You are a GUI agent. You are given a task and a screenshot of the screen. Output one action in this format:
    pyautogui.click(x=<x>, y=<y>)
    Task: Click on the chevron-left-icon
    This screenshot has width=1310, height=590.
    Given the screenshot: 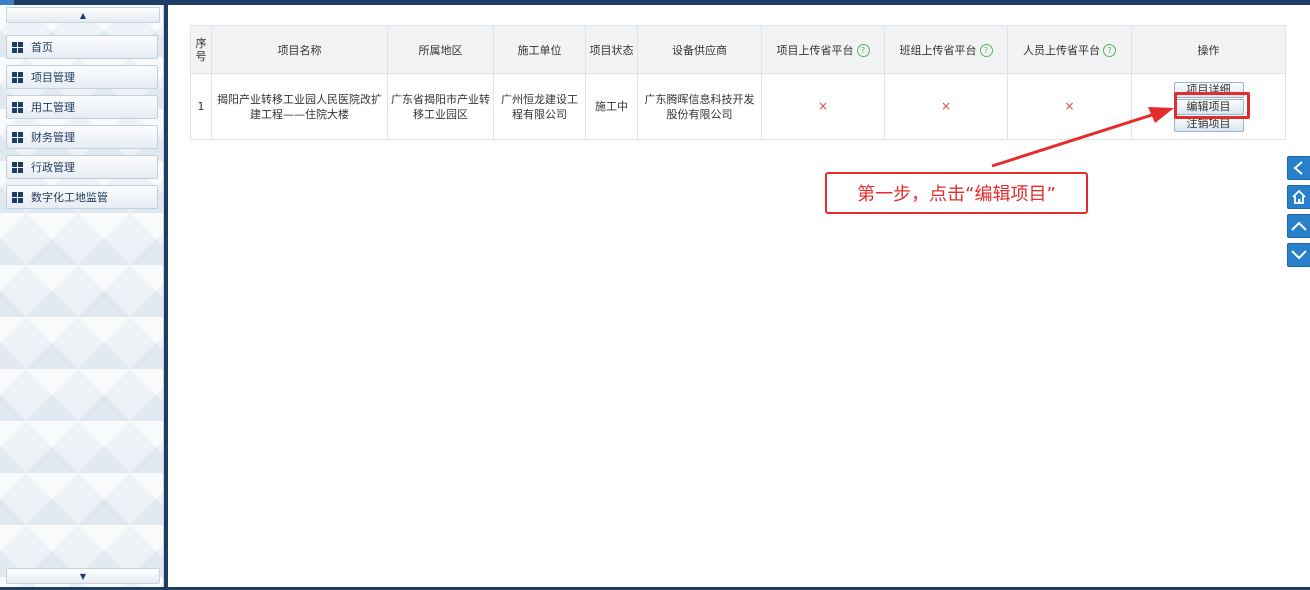 What is the action you would take?
    pyautogui.click(x=1298, y=168)
    